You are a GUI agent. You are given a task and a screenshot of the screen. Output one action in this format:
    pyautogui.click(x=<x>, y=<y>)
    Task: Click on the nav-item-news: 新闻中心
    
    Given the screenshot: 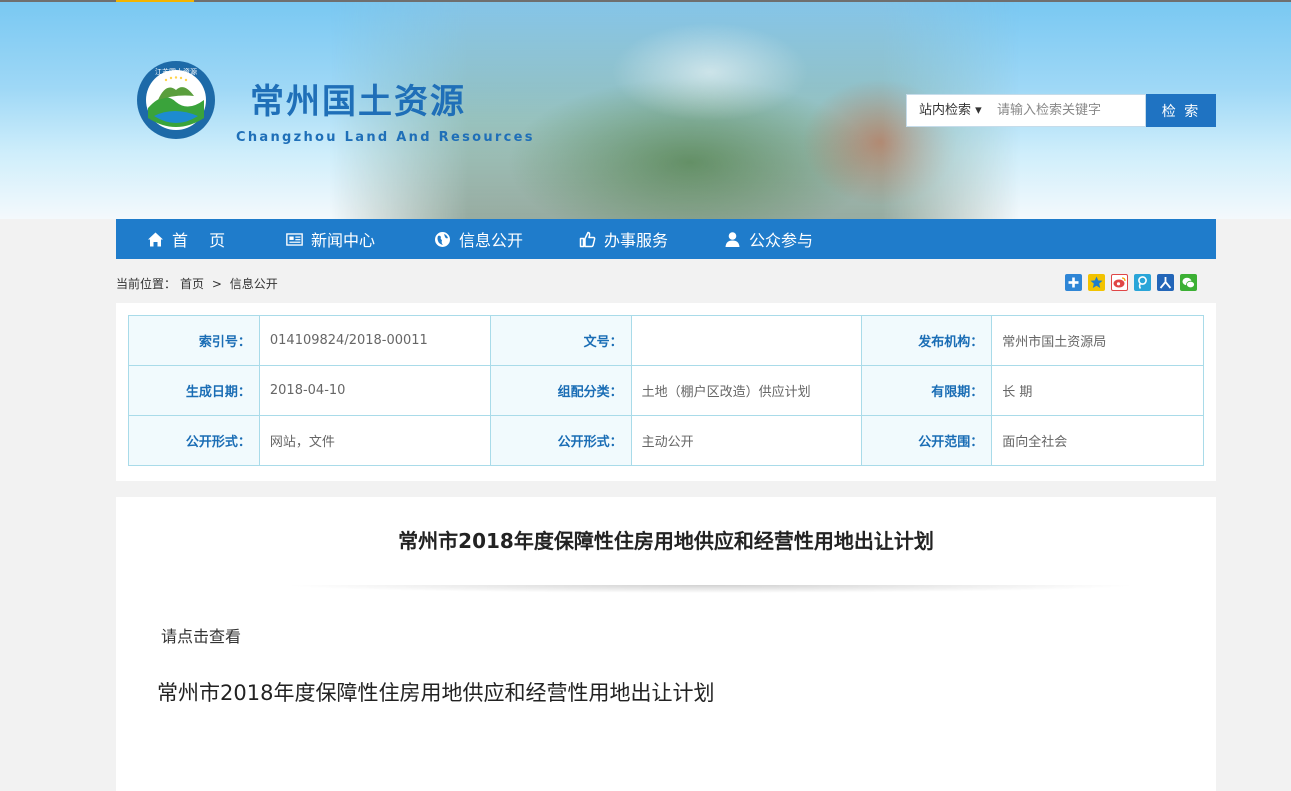 What is the action you would take?
    pyautogui.click(x=360, y=239)
    